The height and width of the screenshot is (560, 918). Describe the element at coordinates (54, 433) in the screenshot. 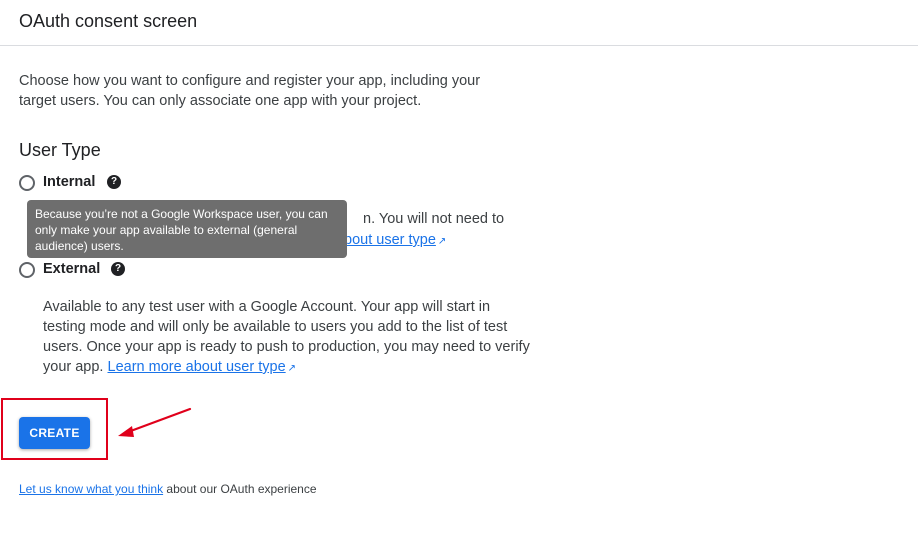

I see `create-button: CREATE` at that location.